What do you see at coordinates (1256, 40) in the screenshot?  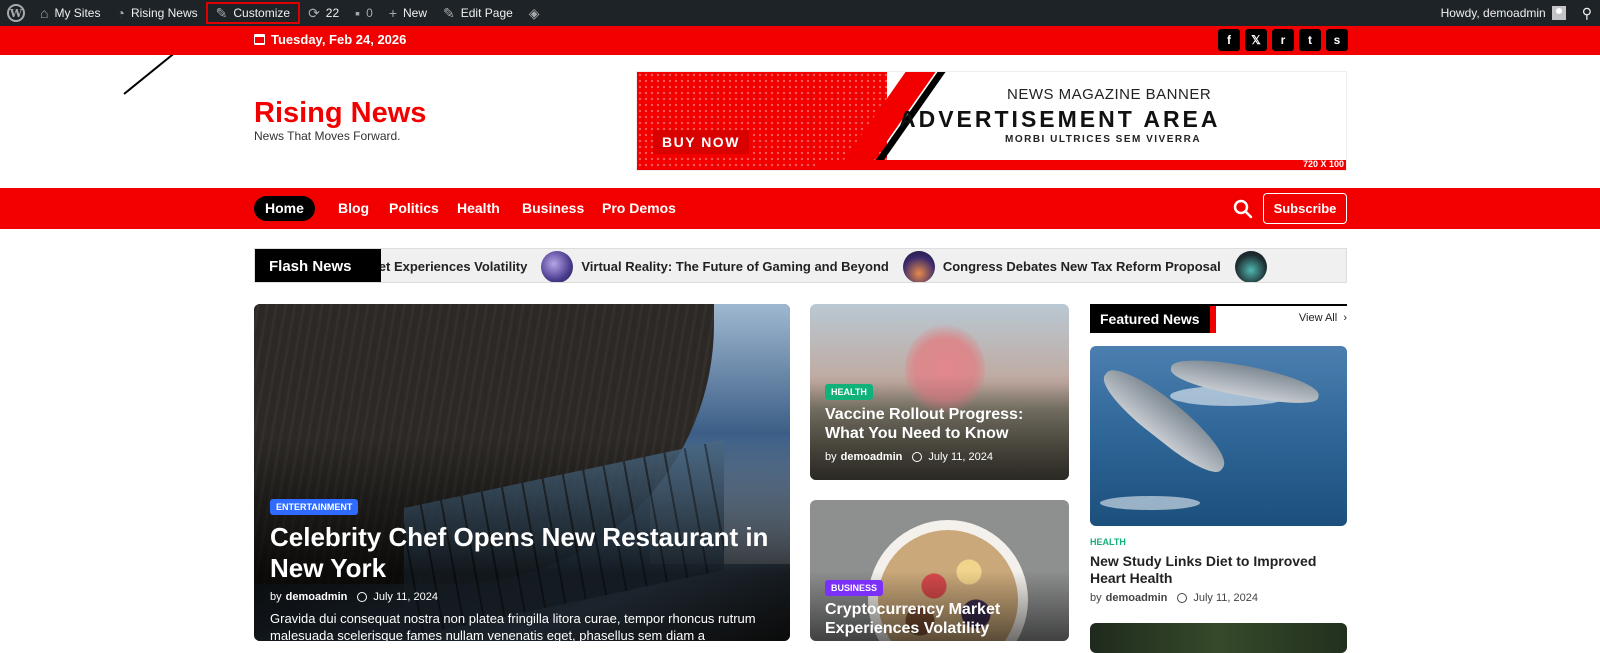 I see `x-twitter-icon: 𝕏` at bounding box center [1256, 40].